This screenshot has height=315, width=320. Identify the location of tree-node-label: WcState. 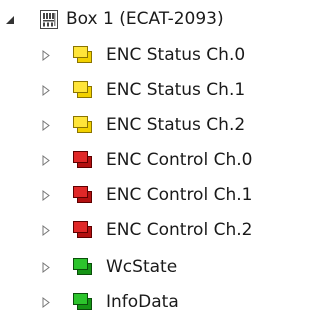
(142, 267).